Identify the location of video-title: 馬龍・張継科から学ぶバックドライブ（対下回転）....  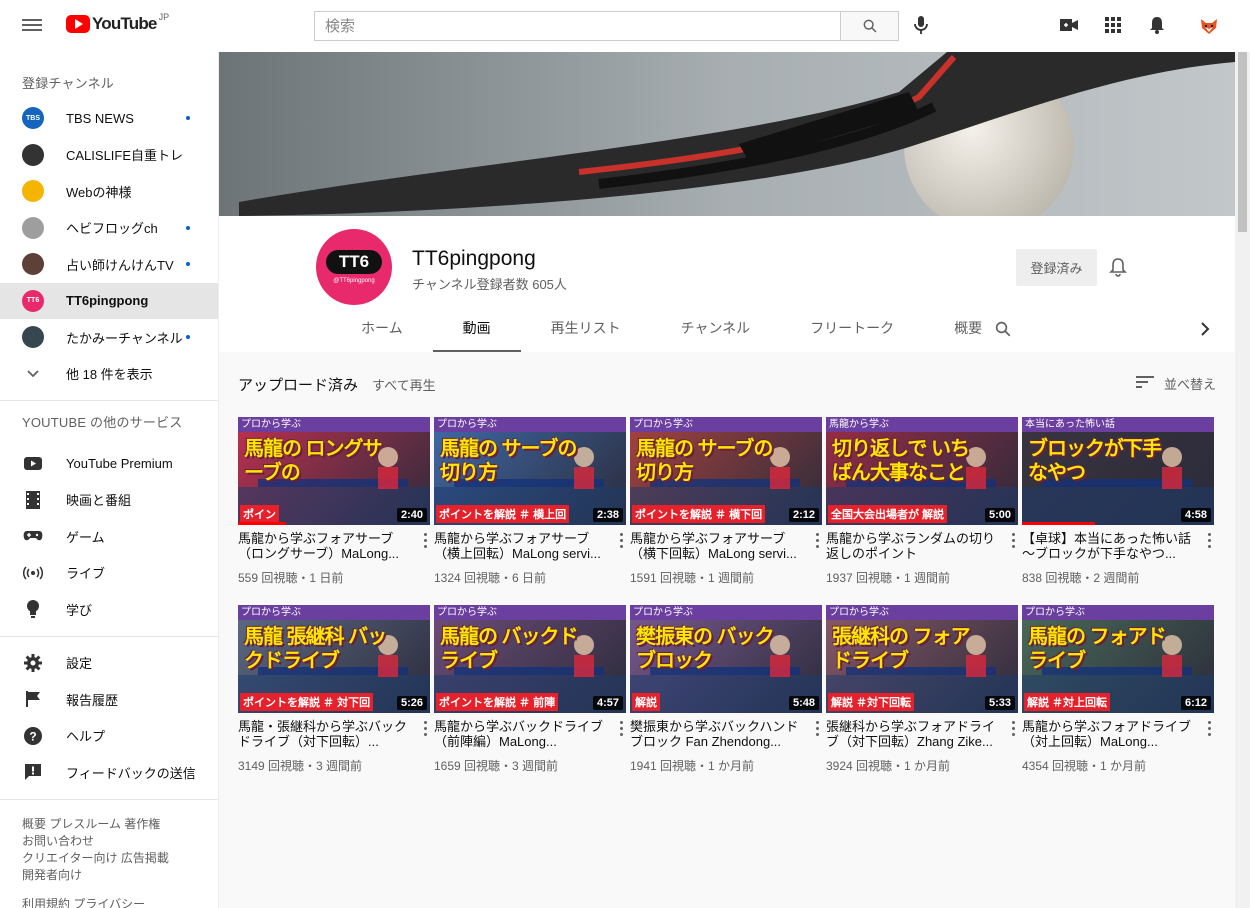
(326, 734).